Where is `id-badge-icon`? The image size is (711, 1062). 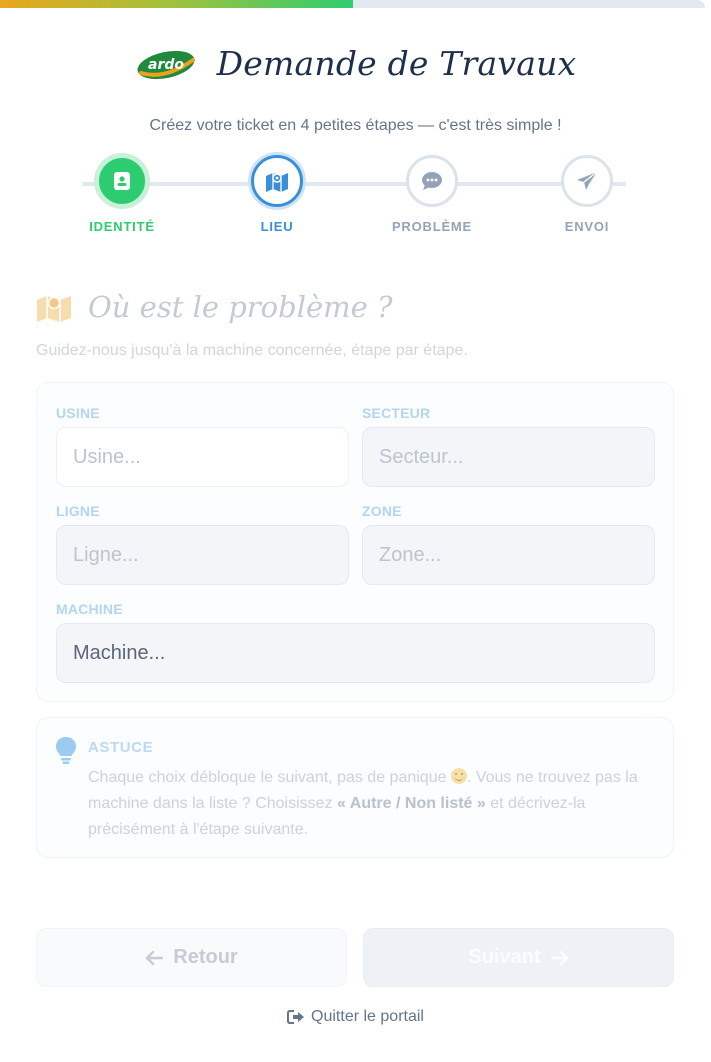 id-badge-icon is located at coordinates (122, 181).